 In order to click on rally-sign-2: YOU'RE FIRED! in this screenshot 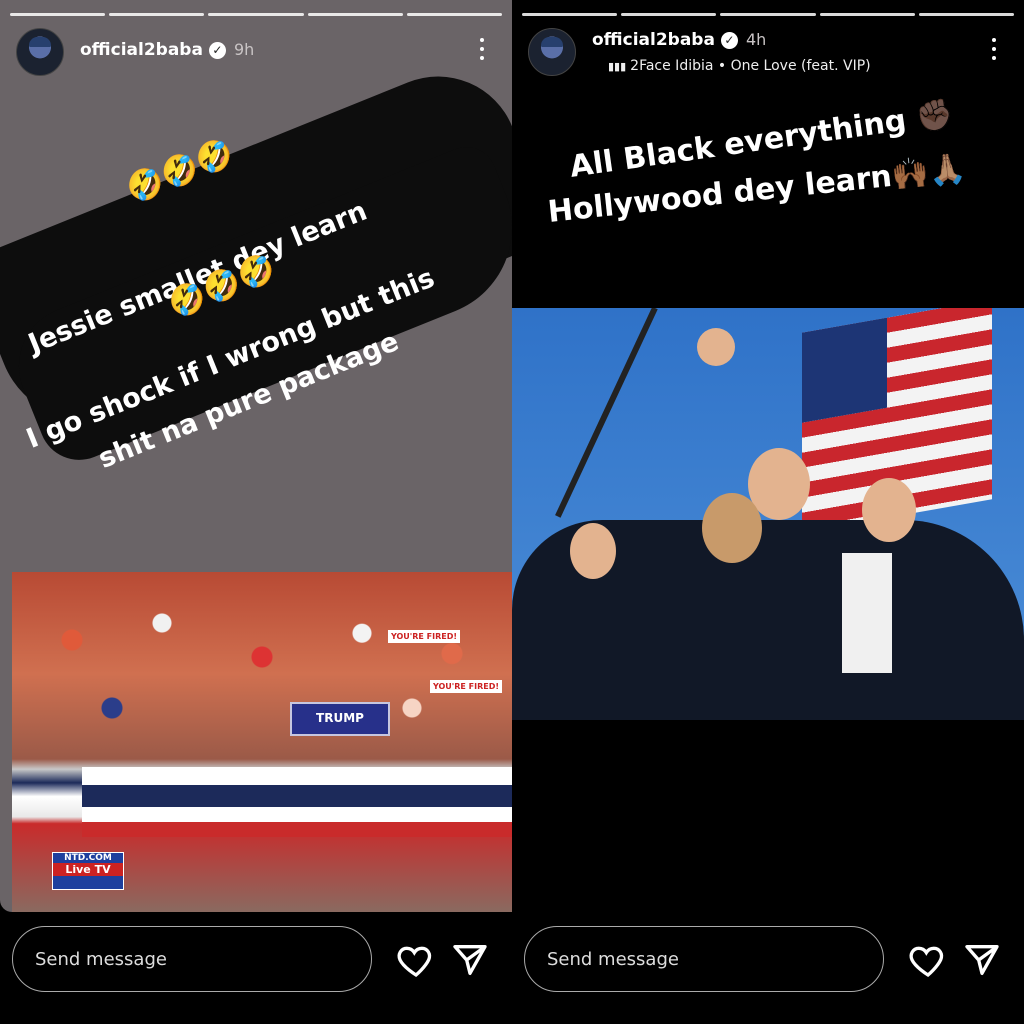, I will do `click(466, 686)`.